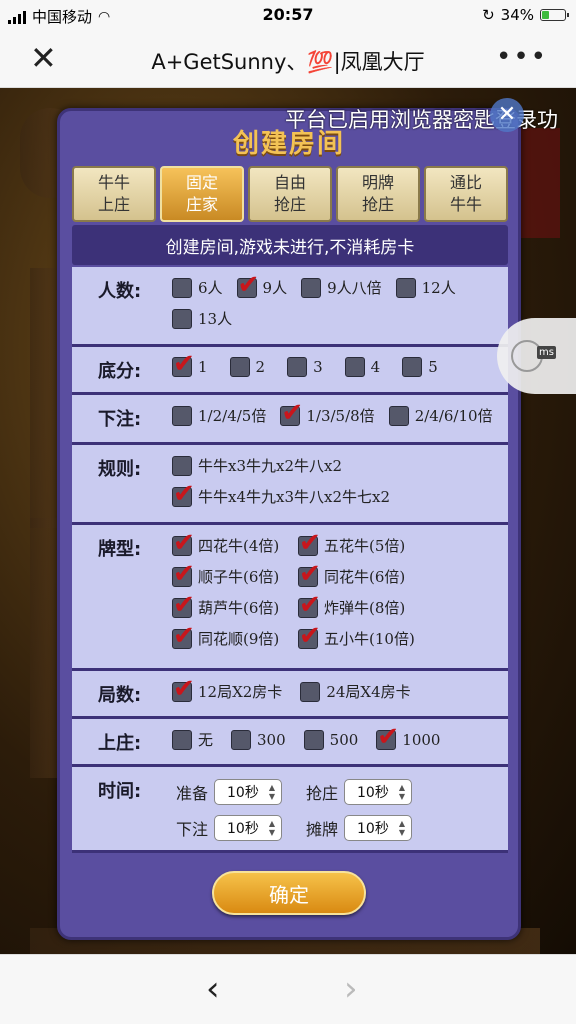  I want to click on option-hand-7: 同花顺(9倍), so click(235, 636).